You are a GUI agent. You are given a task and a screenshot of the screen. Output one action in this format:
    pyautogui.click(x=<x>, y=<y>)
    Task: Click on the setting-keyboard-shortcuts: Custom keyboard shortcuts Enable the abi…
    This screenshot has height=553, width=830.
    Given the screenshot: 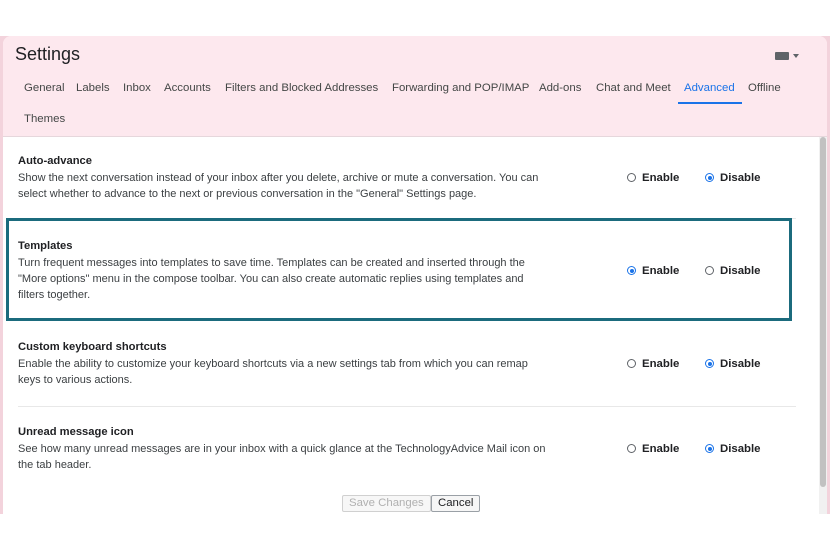 What is the action you would take?
    pyautogui.click(x=298, y=364)
    